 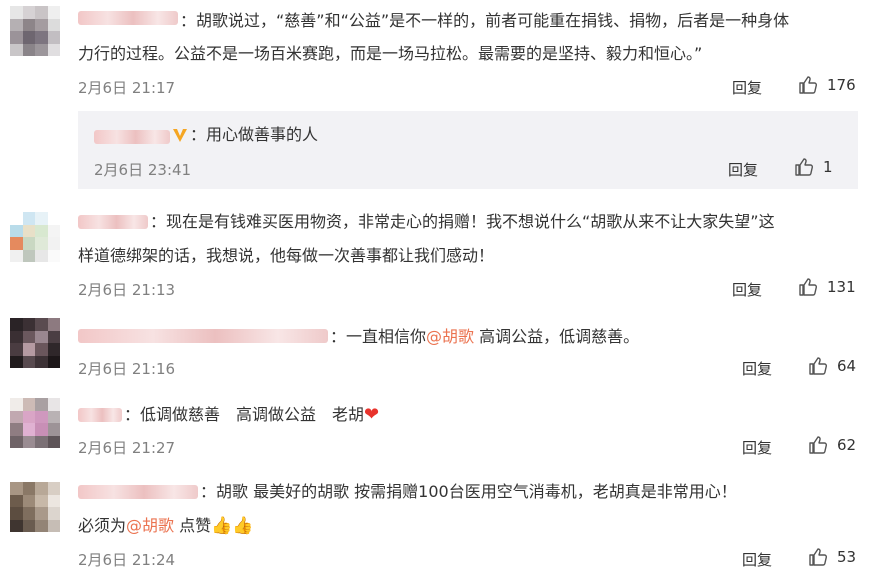 What do you see at coordinates (244, 414) in the screenshot?
I see `comment-body: ：低调做慈善 高调做公益 老胡` at bounding box center [244, 414].